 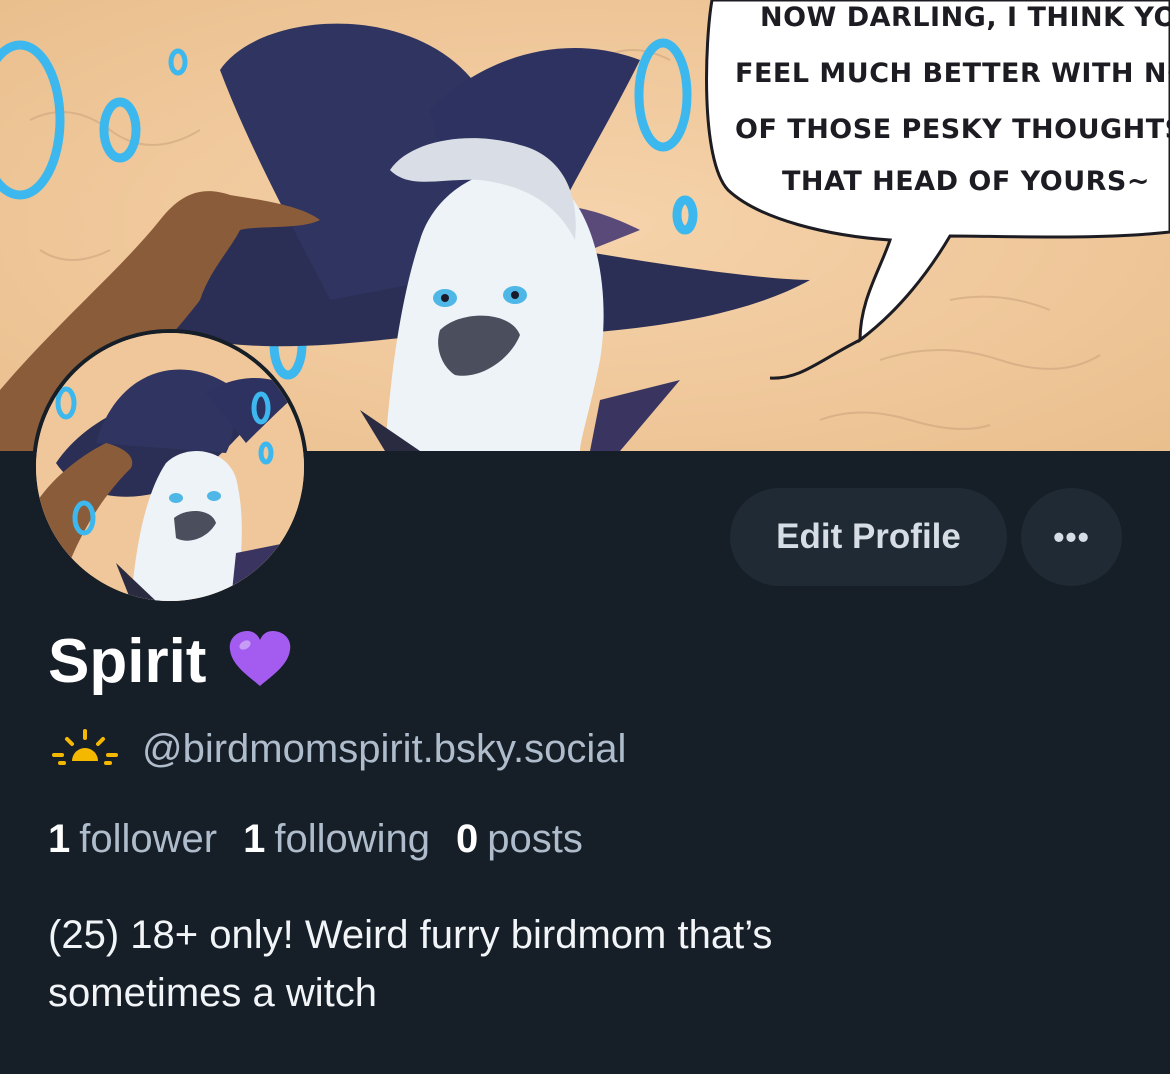 What do you see at coordinates (260, 661) in the screenshot?
I see `purple-heart-icon` at bounding box center [260, 661].